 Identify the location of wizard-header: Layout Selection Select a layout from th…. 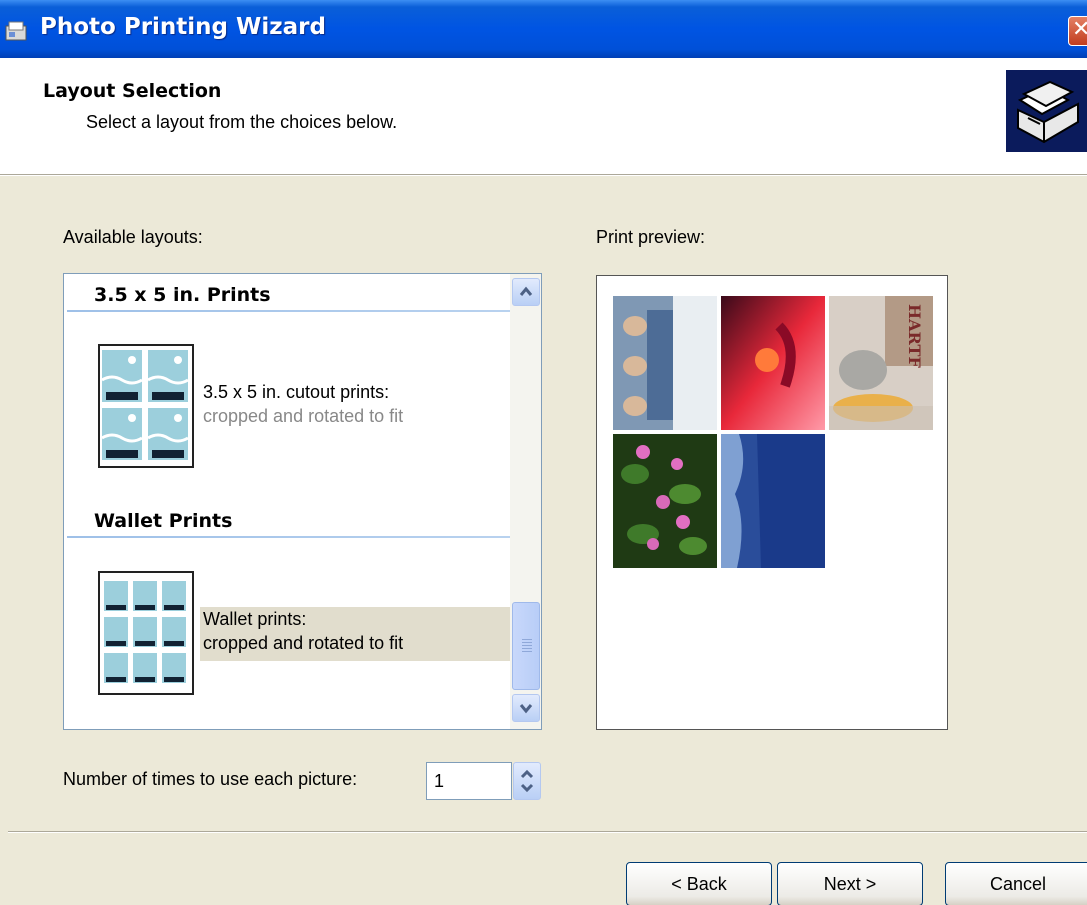
(543, 116).